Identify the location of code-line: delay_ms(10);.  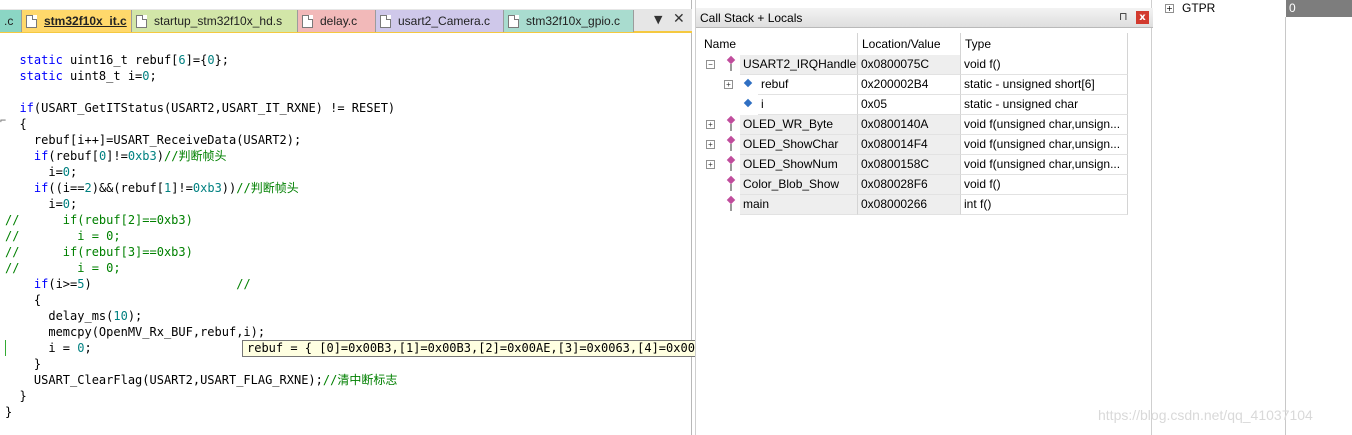
(73, 316).